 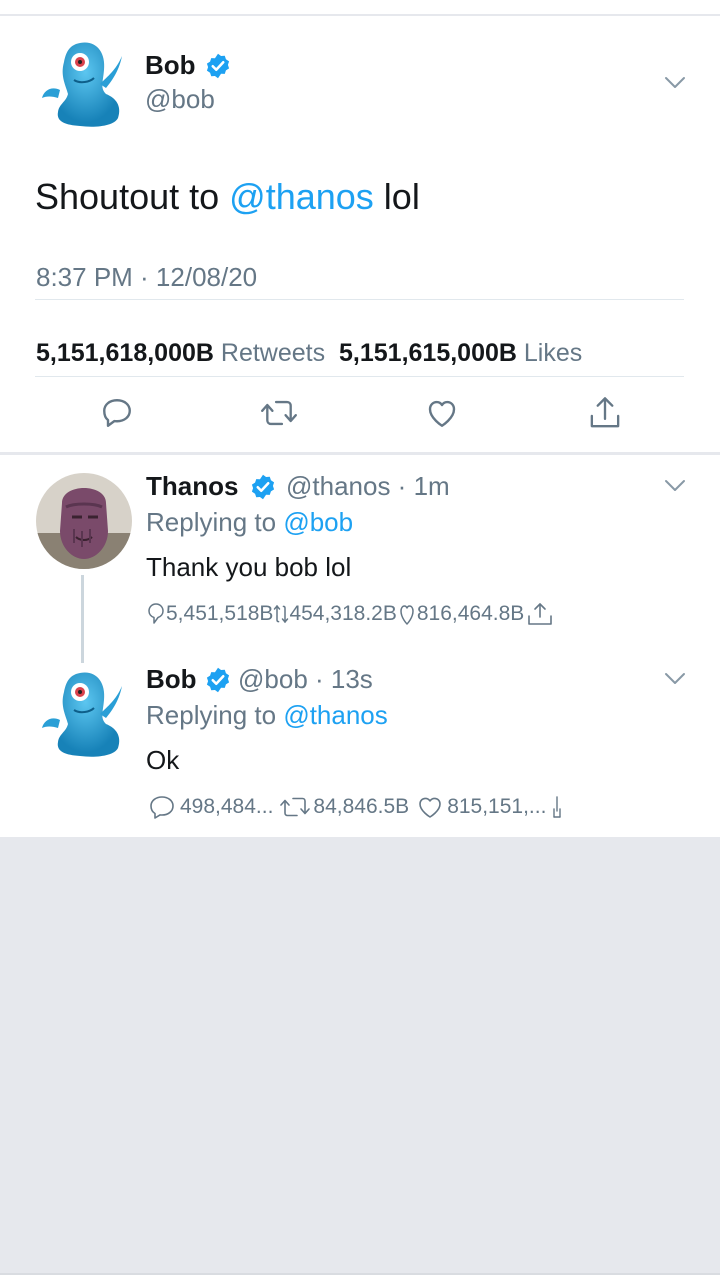 What do you see at coordinates (361, 806) in the screenshot?
I see `retweet-count: 84,846.5B` at bounding box center [361, 806].